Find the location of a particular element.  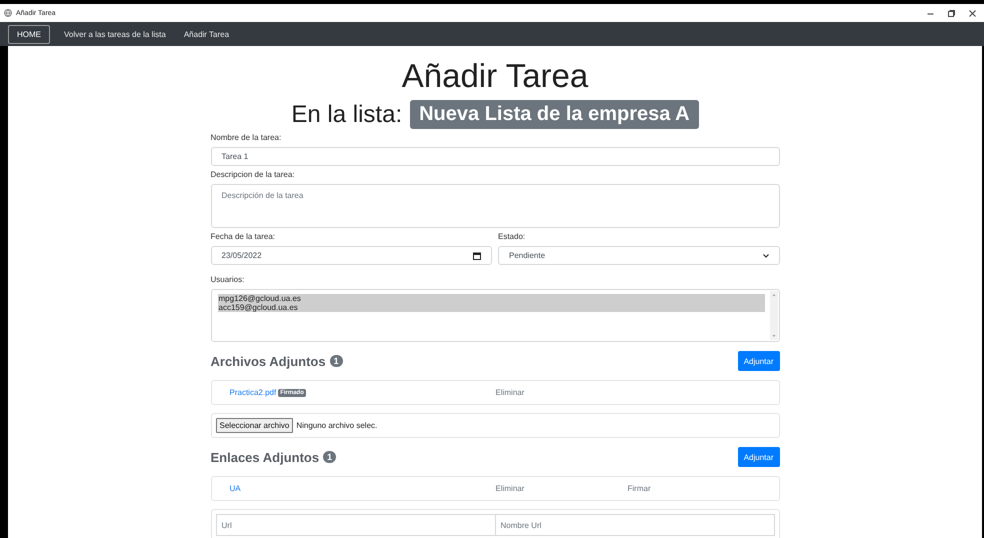

url-name-field: Nombre Url is located at coordinates (635, 525).